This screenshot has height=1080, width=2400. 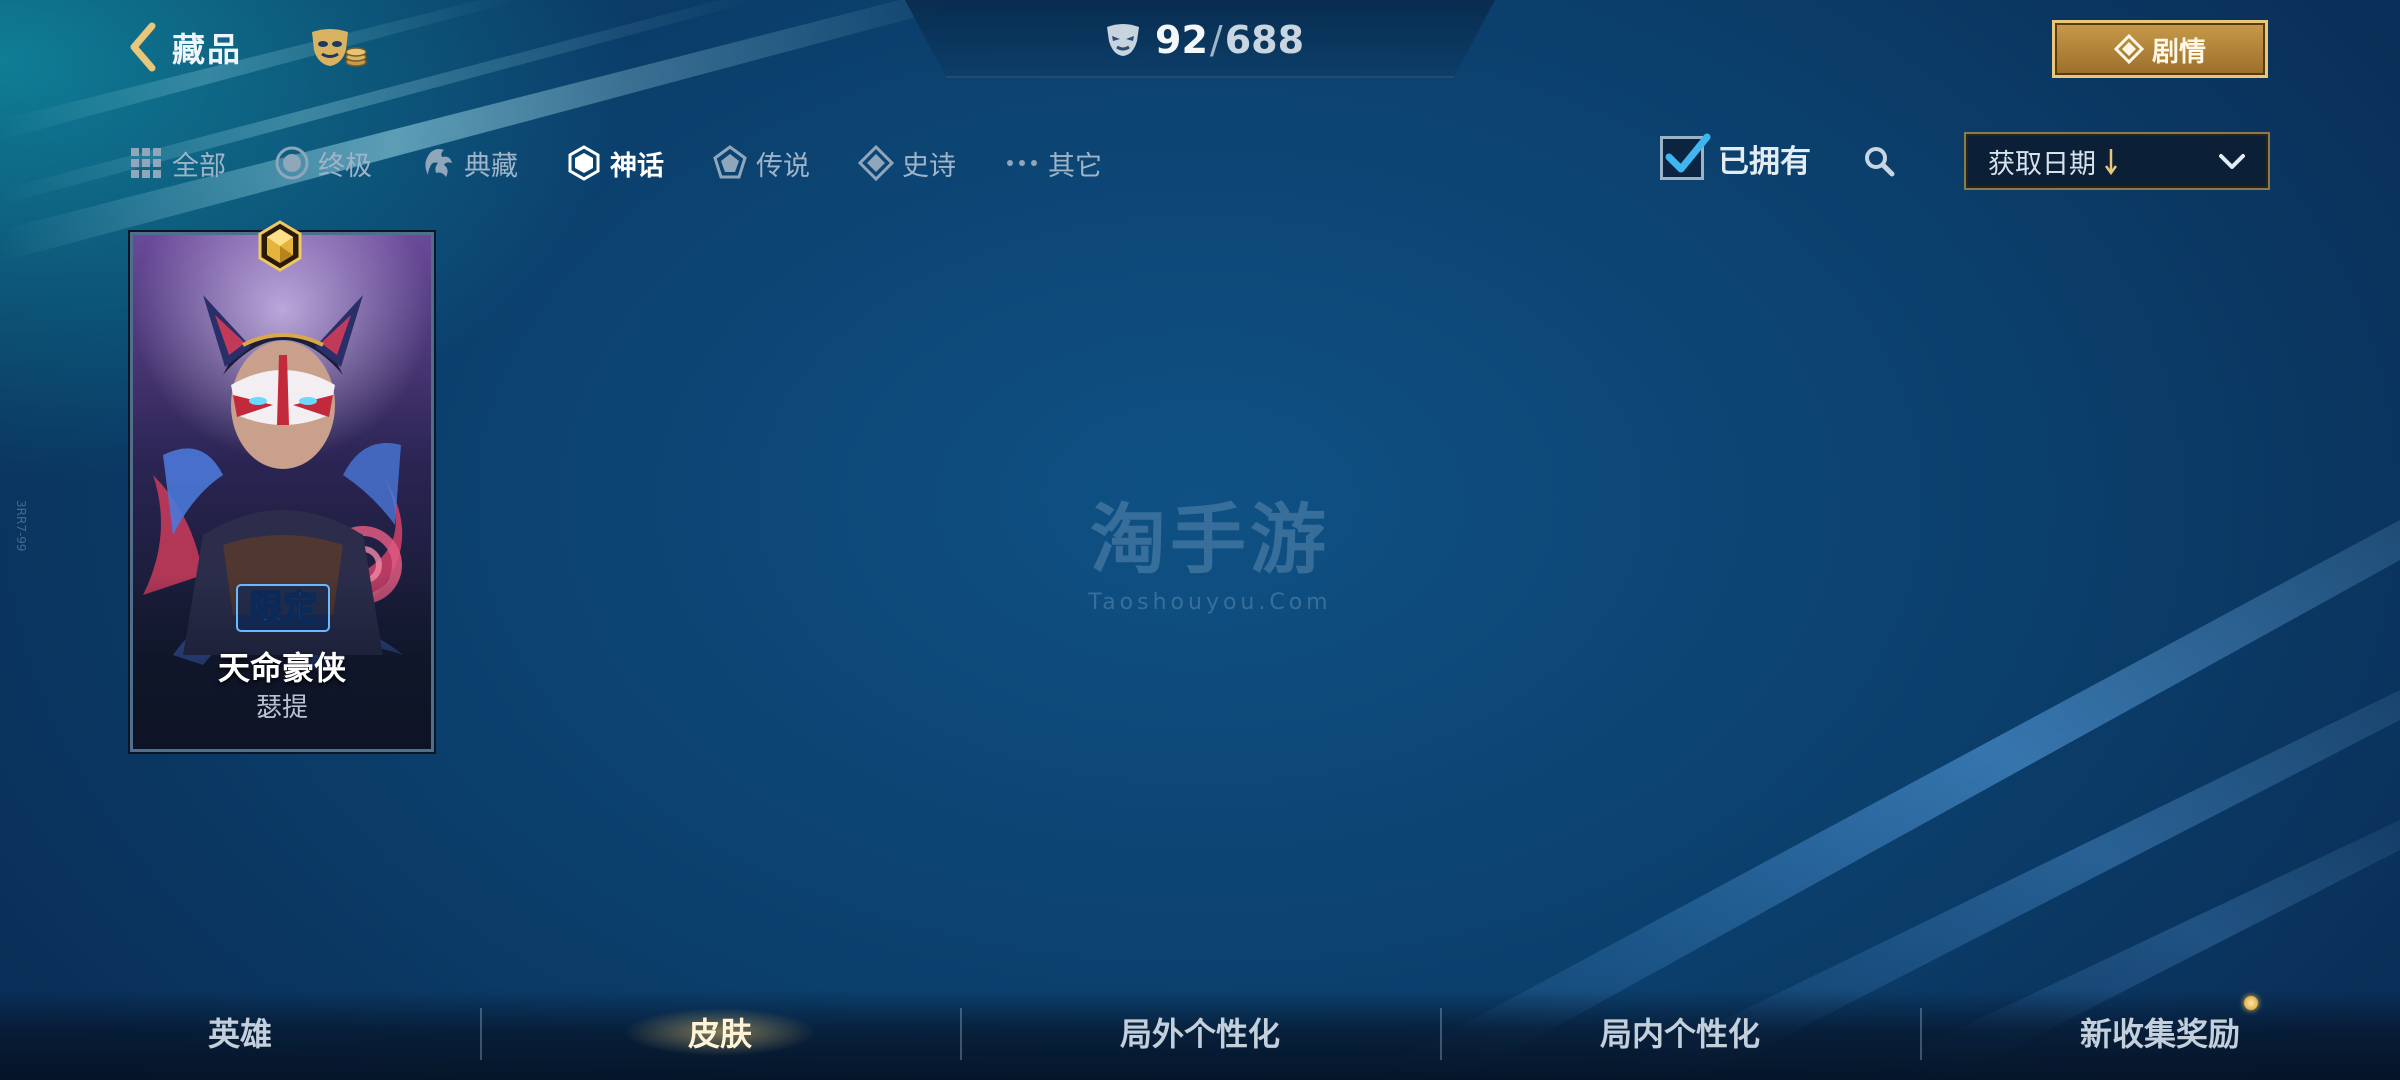 I want to click on filter-label: 典藏, so click(x=491, y=166).